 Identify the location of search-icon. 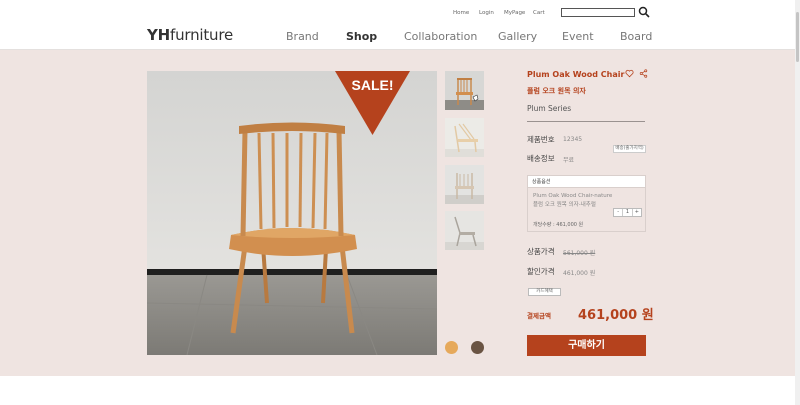
(644, 12).